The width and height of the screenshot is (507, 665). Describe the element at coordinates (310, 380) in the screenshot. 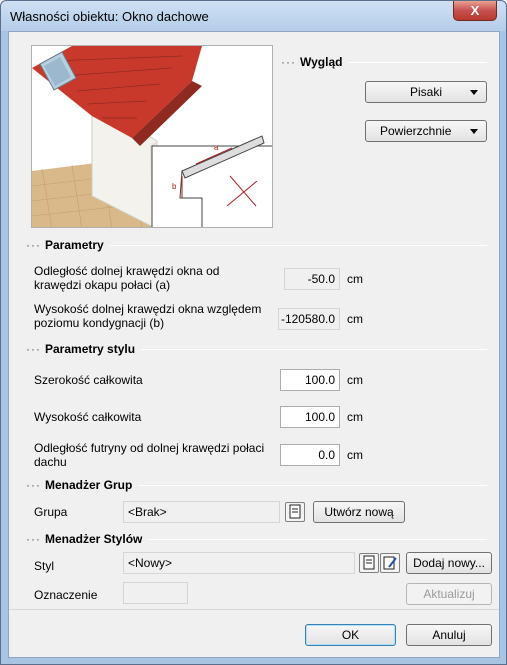

I see `total-width-field: 100.0` at that location.